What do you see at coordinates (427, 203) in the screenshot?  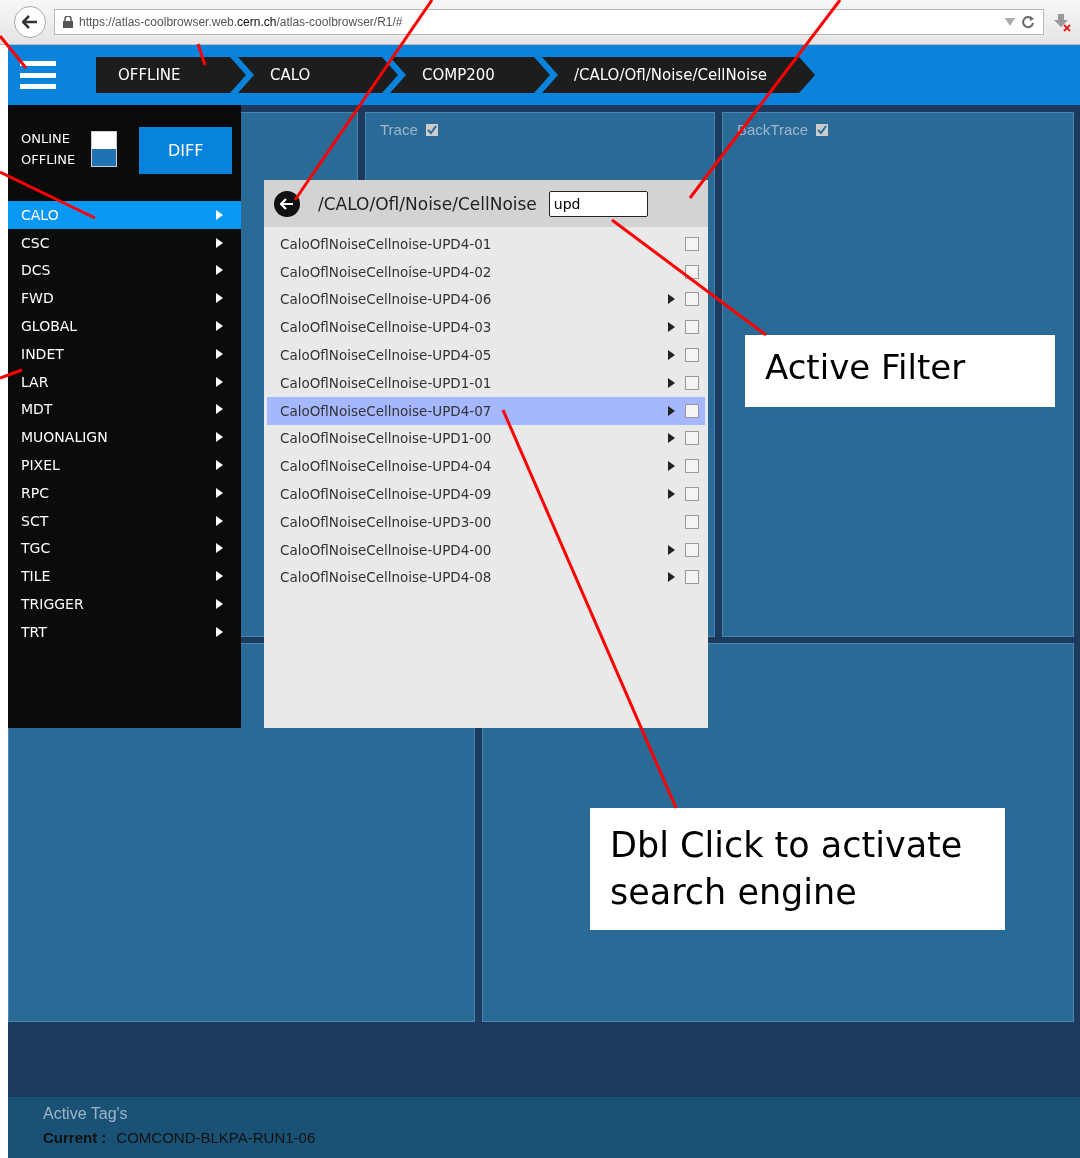 I see `folder-path: /CALO/Ofl/Noise/CellNoise` at bounding box center [427, 203].